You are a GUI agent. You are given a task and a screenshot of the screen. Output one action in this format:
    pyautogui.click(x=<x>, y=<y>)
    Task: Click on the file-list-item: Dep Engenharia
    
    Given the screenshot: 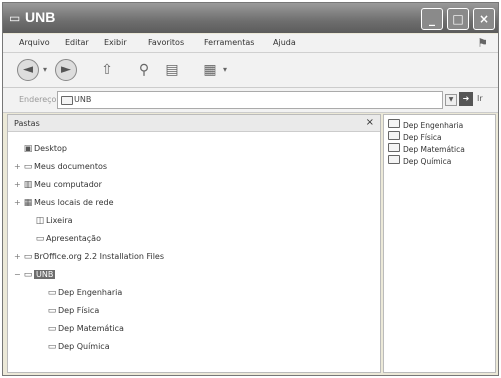 What is the action you would take?
    pyautogui.click(x=425, y=125)
    